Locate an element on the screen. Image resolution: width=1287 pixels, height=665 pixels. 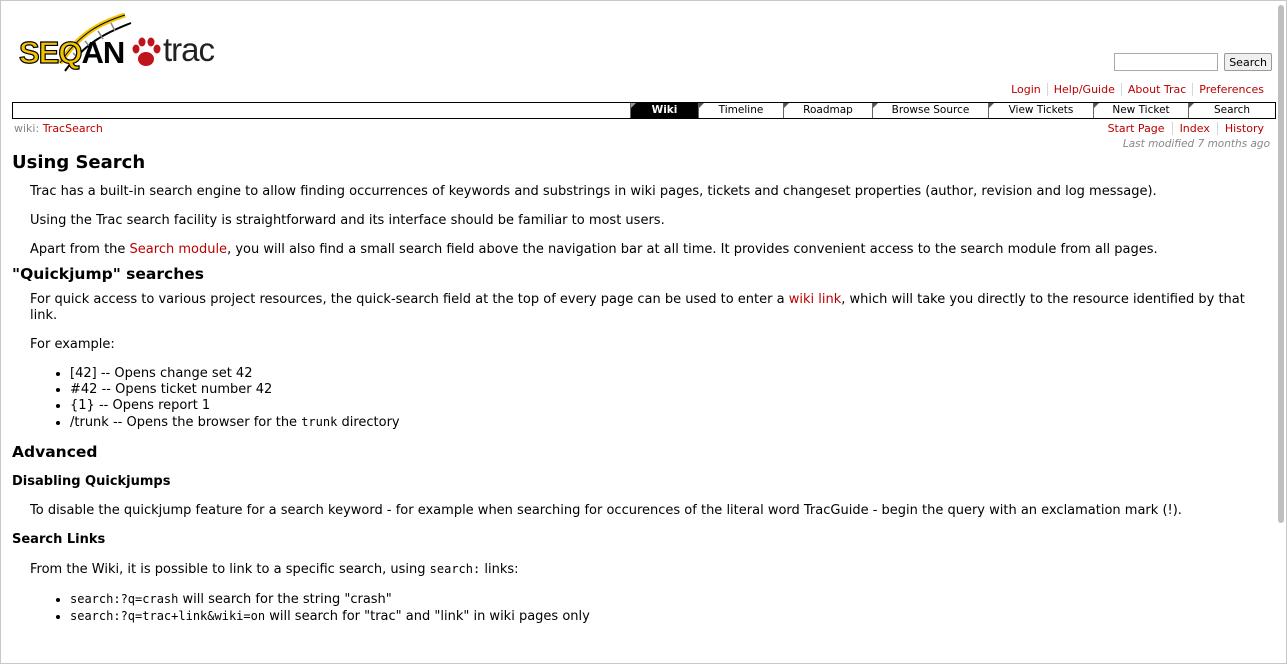
tab-timeline: Timeline is located at coordinates (740, 110).